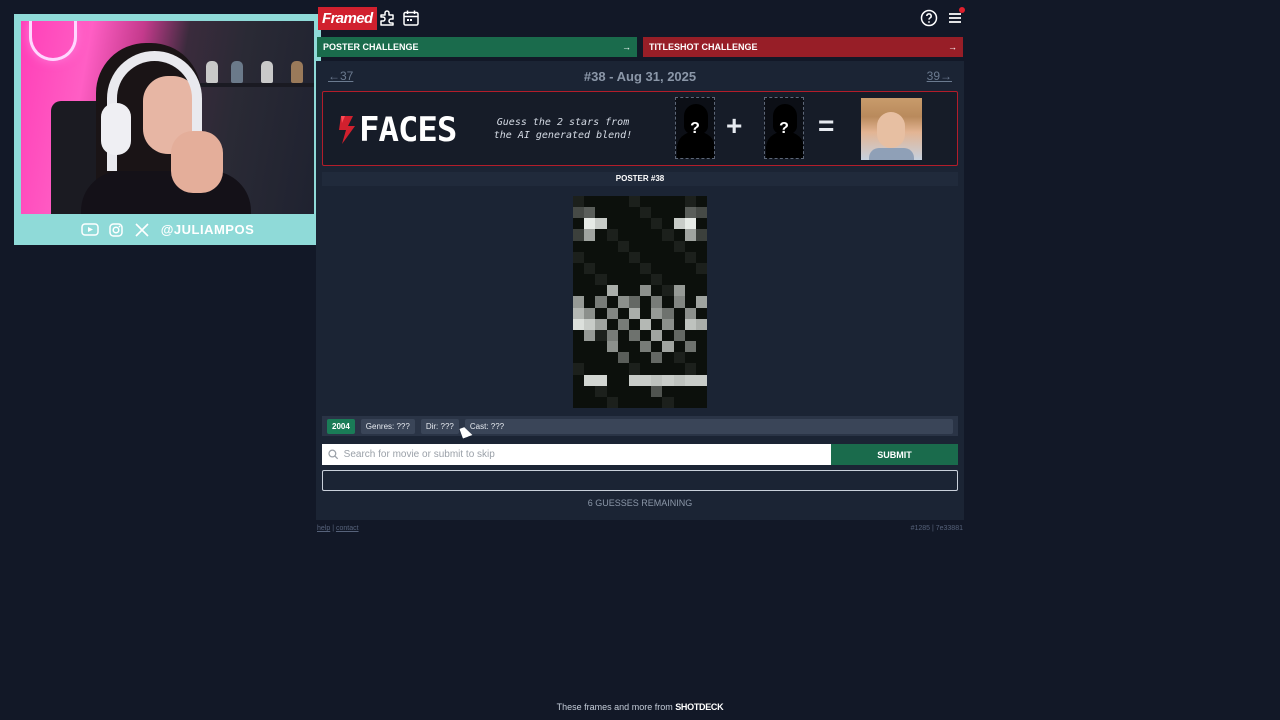 The width and height of the screenshot is (1280, 720). I want to click on poster-challenge-label: POSTER CHALLENGE, so click(371, 47).